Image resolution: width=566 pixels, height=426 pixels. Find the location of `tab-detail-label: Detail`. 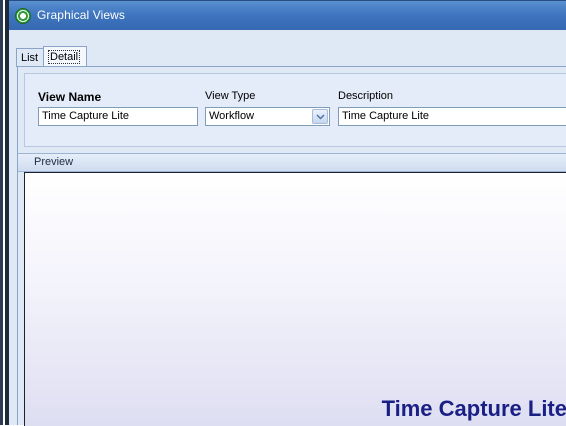

tab-detail-label: Detail is located at coordinates (64, 57).